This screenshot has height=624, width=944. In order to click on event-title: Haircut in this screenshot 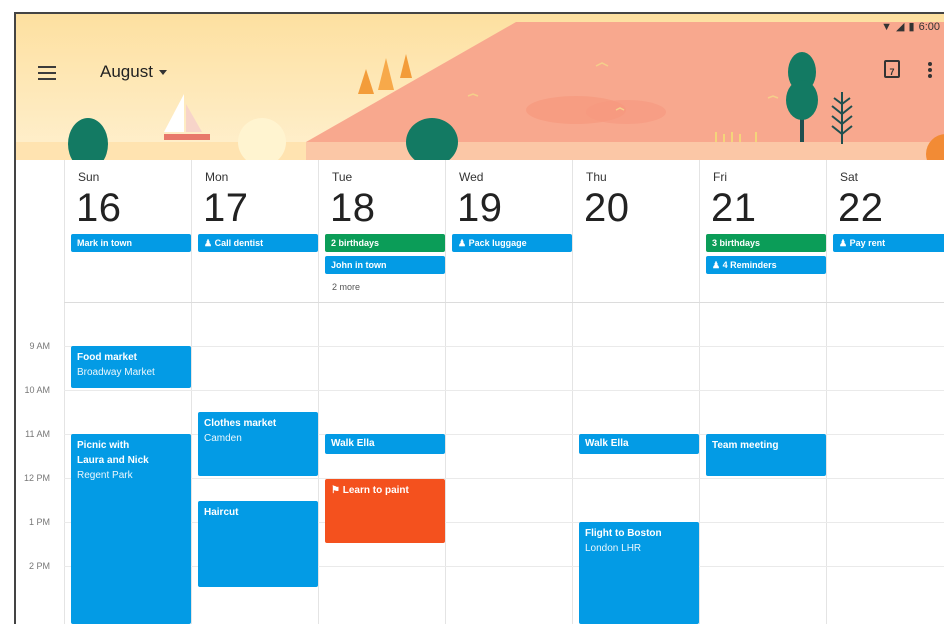, I will do `click(221, 512)`.